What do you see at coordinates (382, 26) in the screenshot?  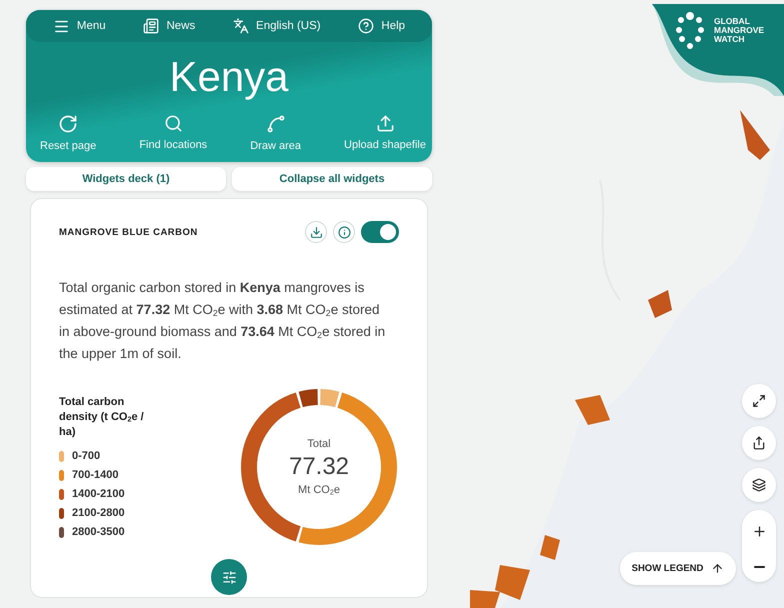 I see `nav-item: Help` at bounding box center [382, 26].